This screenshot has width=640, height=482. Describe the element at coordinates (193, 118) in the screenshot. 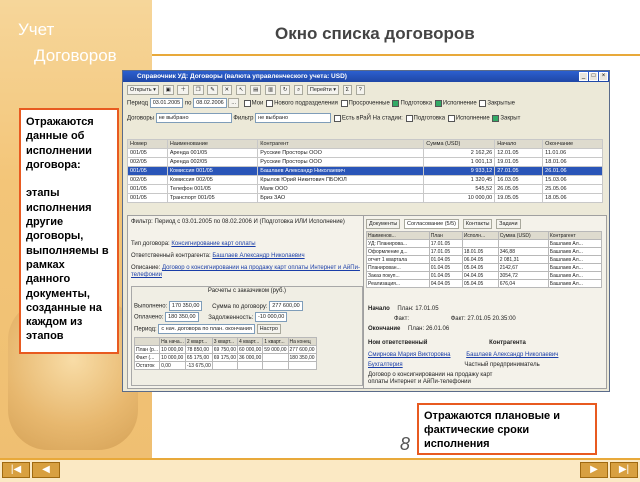

I see `contracts-select: не выбрано` at that location.